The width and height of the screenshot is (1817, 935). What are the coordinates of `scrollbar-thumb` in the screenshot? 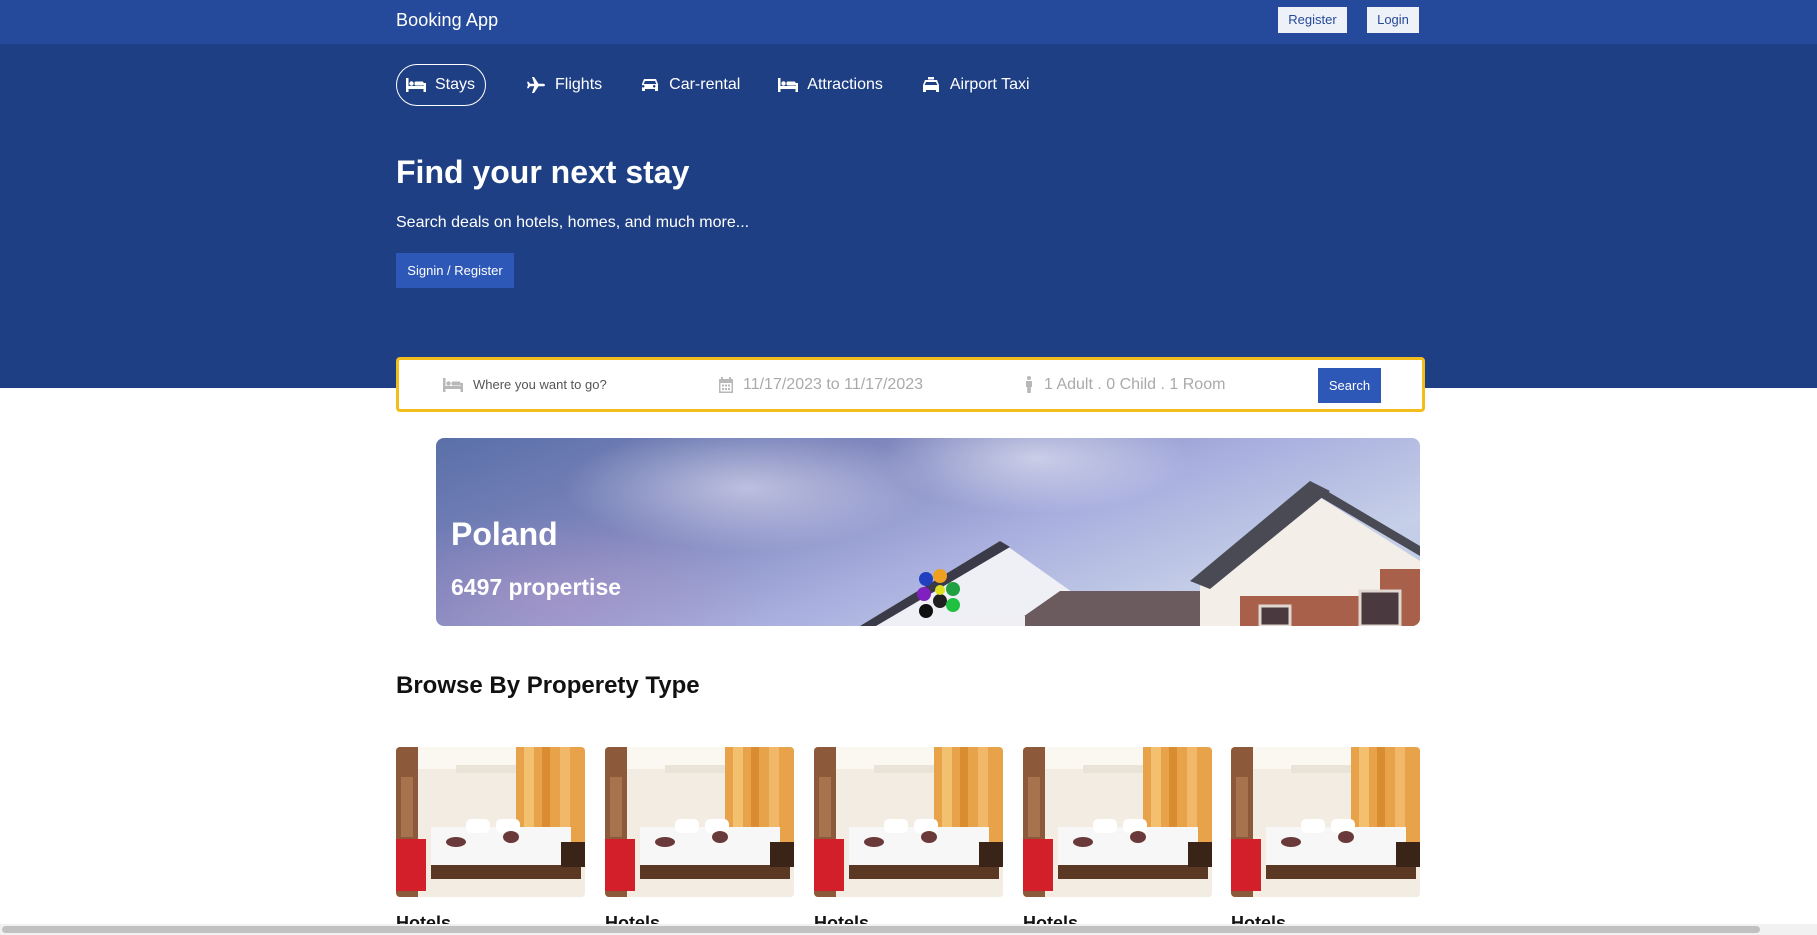 It's located at (881, 929).